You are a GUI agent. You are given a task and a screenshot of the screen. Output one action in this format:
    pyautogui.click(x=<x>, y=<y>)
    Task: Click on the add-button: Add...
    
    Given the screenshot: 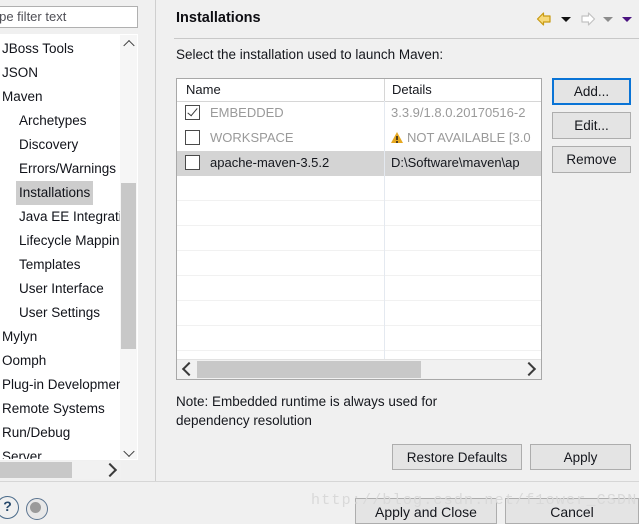 What is the action you would take?
    pyautogui.click(x=591, y=91)
    